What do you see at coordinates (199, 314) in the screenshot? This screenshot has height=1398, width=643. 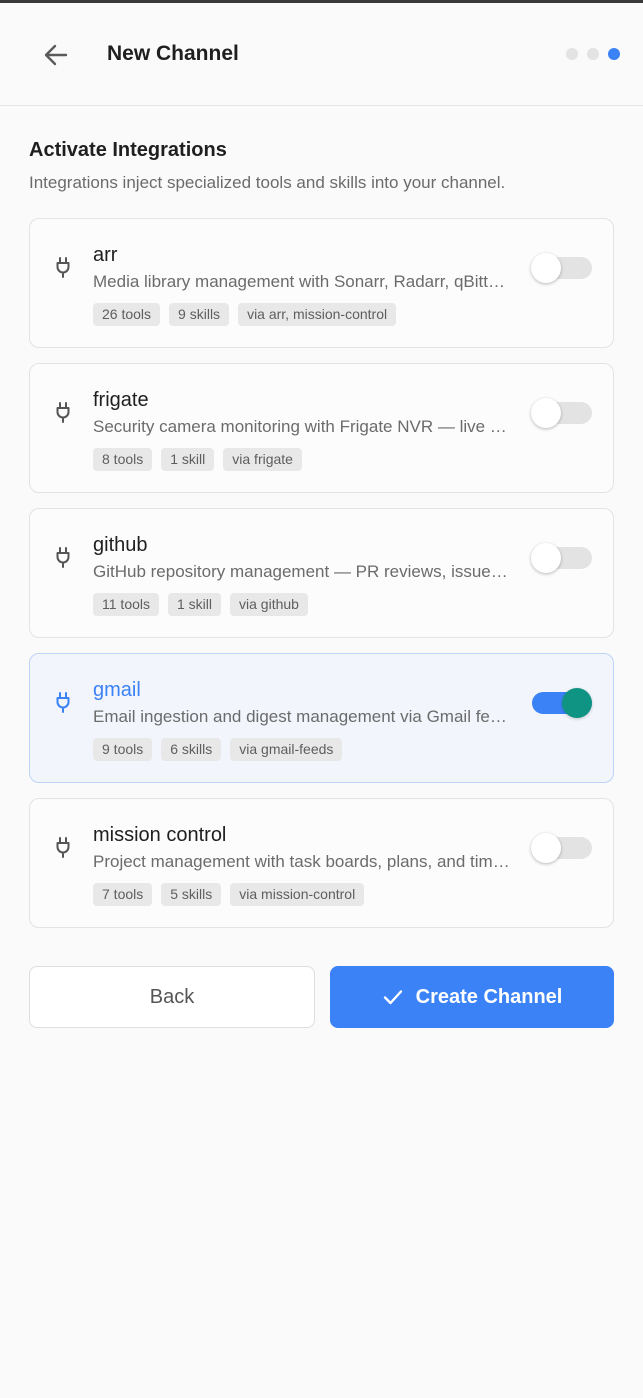 I see `skills-count-tag: 9 skills` at bounding box center [199, 314].